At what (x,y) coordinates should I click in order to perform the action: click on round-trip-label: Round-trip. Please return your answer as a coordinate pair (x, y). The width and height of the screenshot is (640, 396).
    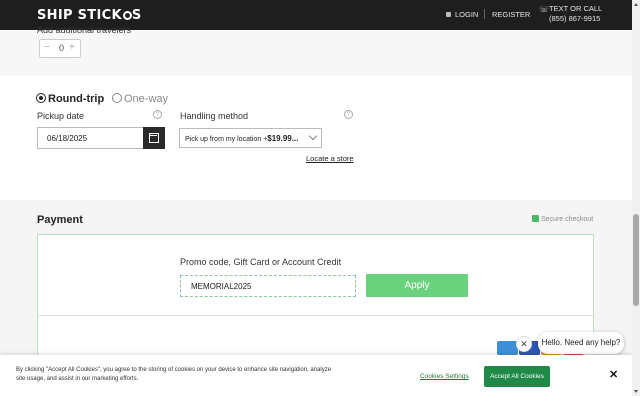
    Looking at the image, I should click on (76, 99).